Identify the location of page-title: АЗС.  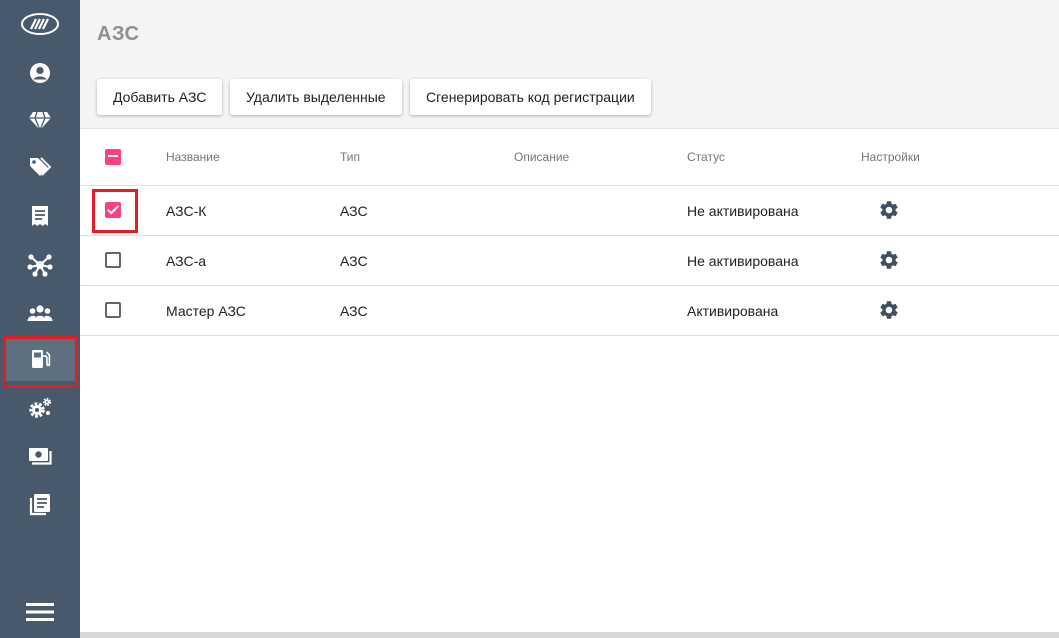
(118, 34).